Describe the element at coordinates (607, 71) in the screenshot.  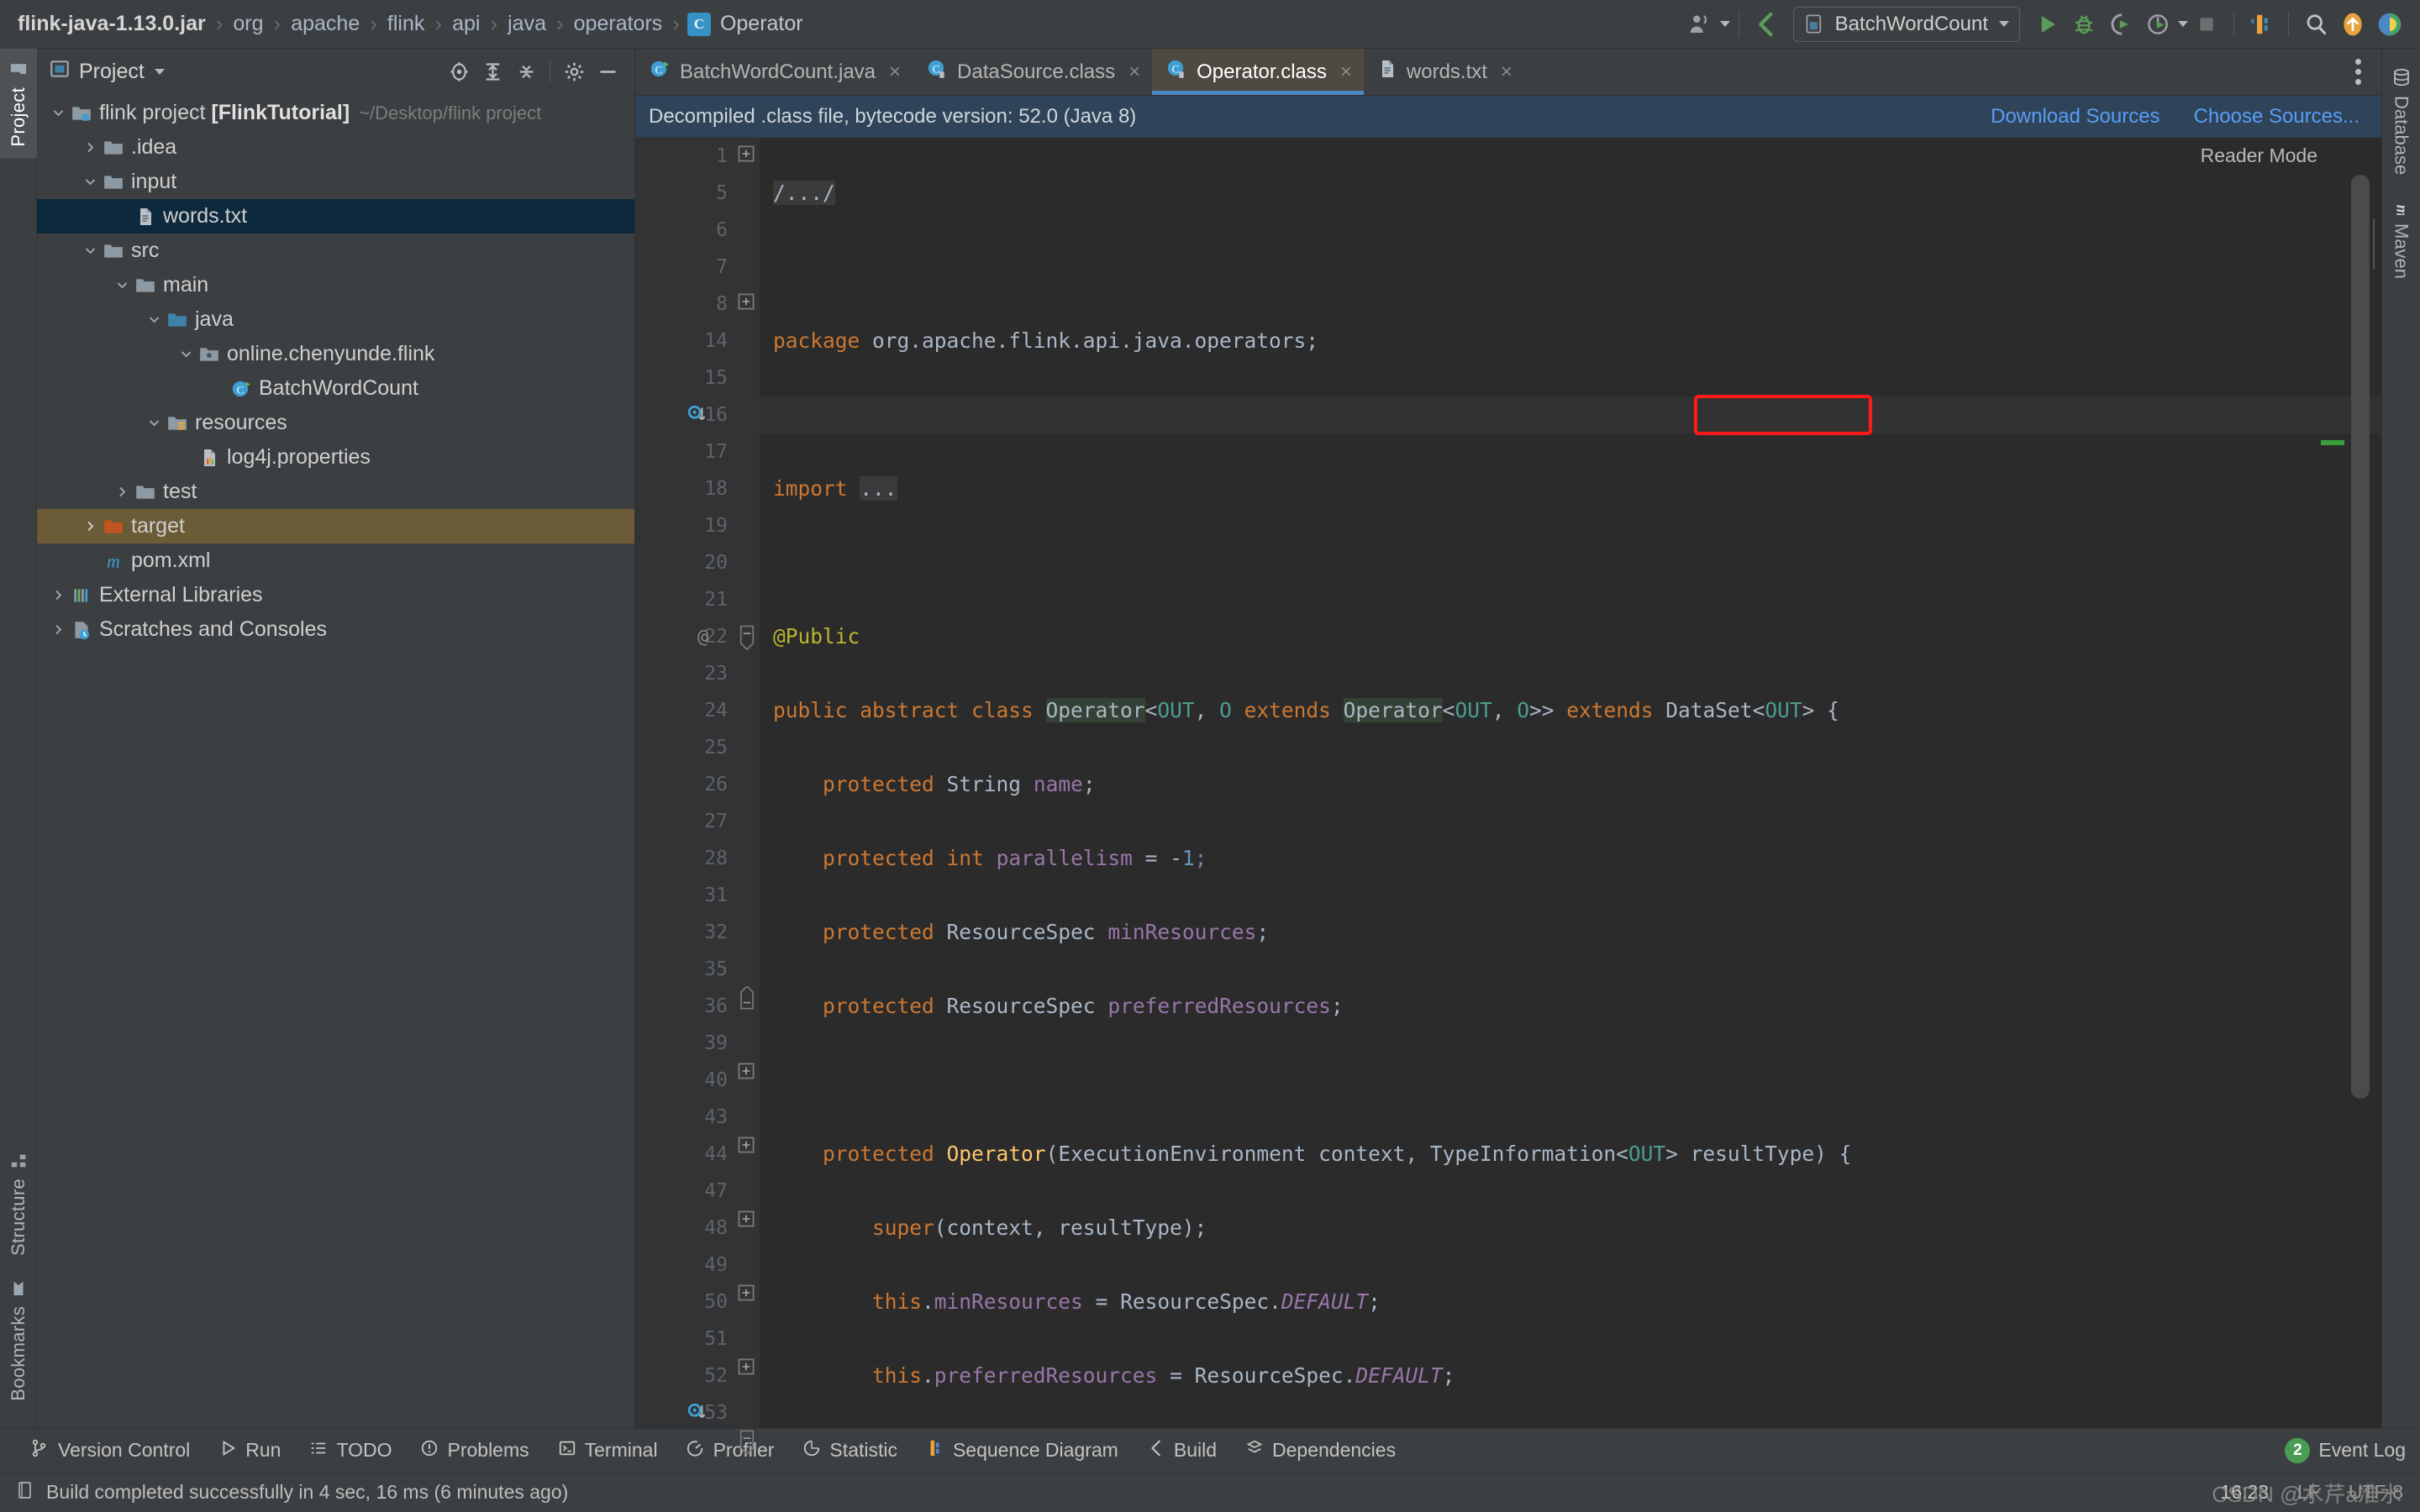
I see `hide-panel-icon` at that location.